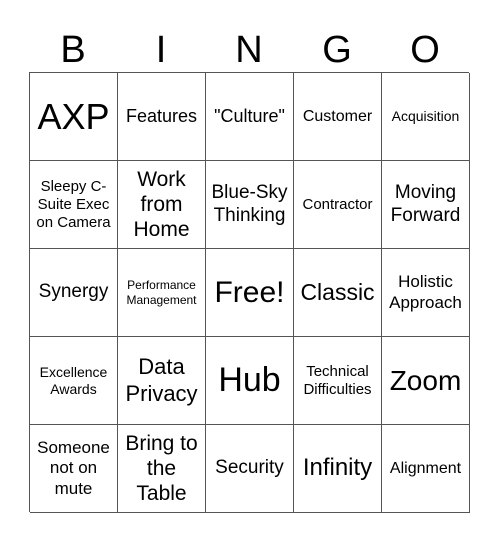  I want to click on bingo-cell: Classic, so click(338, 293).